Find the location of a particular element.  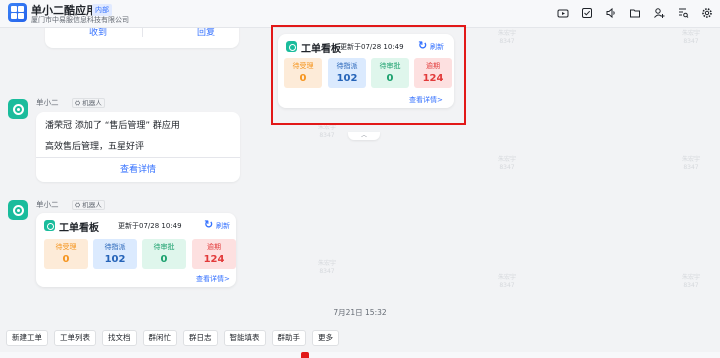

tile-pending-assign: 待指派 102 is located at coordinates (115, 254).